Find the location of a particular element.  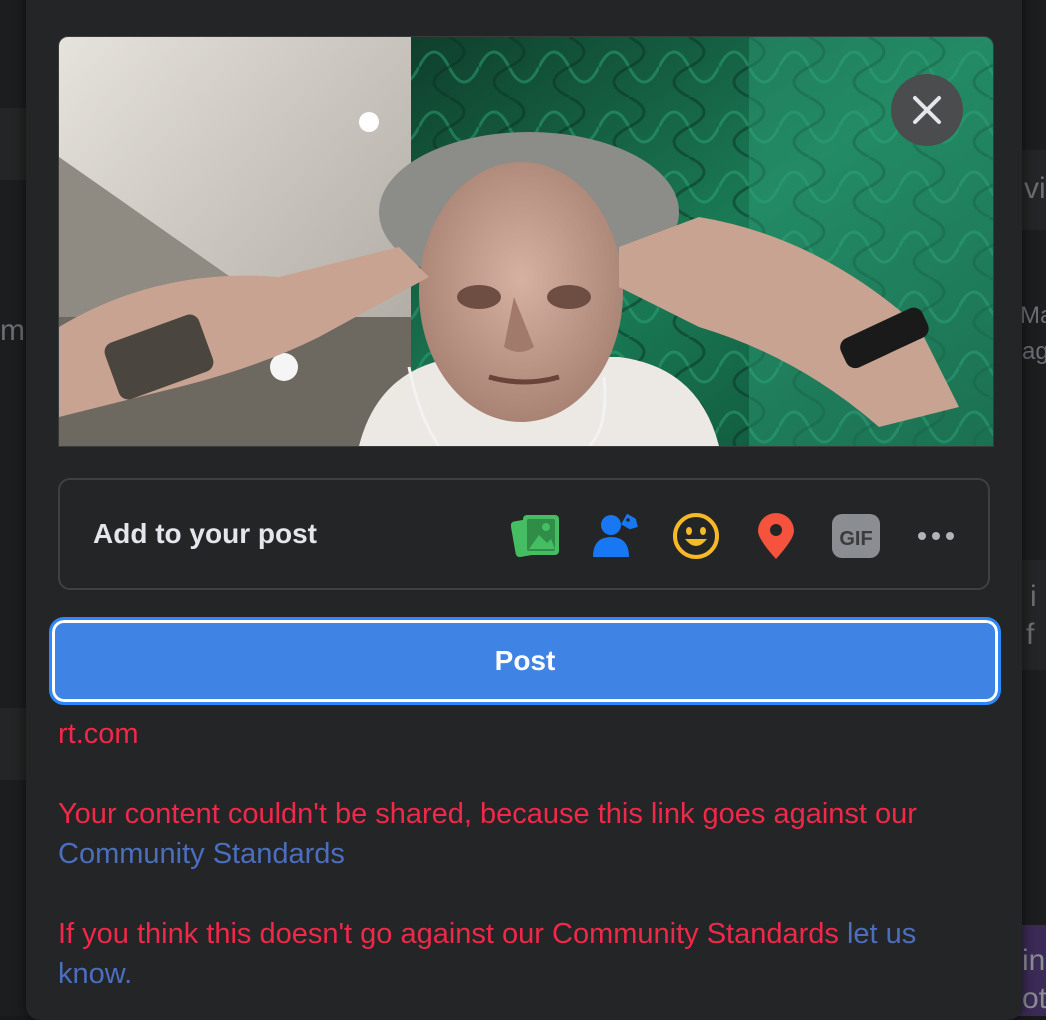

gif-button: GIF is located at coordinates (856, 536).